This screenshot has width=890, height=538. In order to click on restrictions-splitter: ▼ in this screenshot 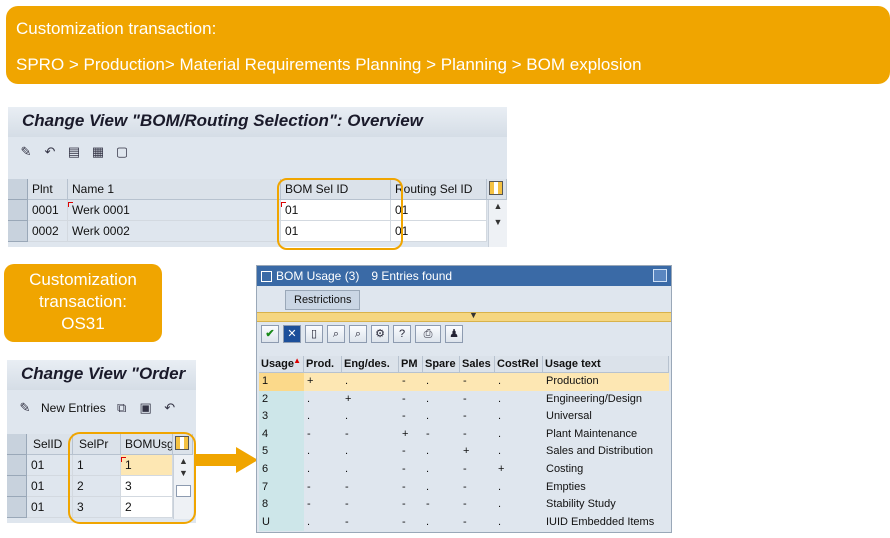, I will do `click(464, 316)`.